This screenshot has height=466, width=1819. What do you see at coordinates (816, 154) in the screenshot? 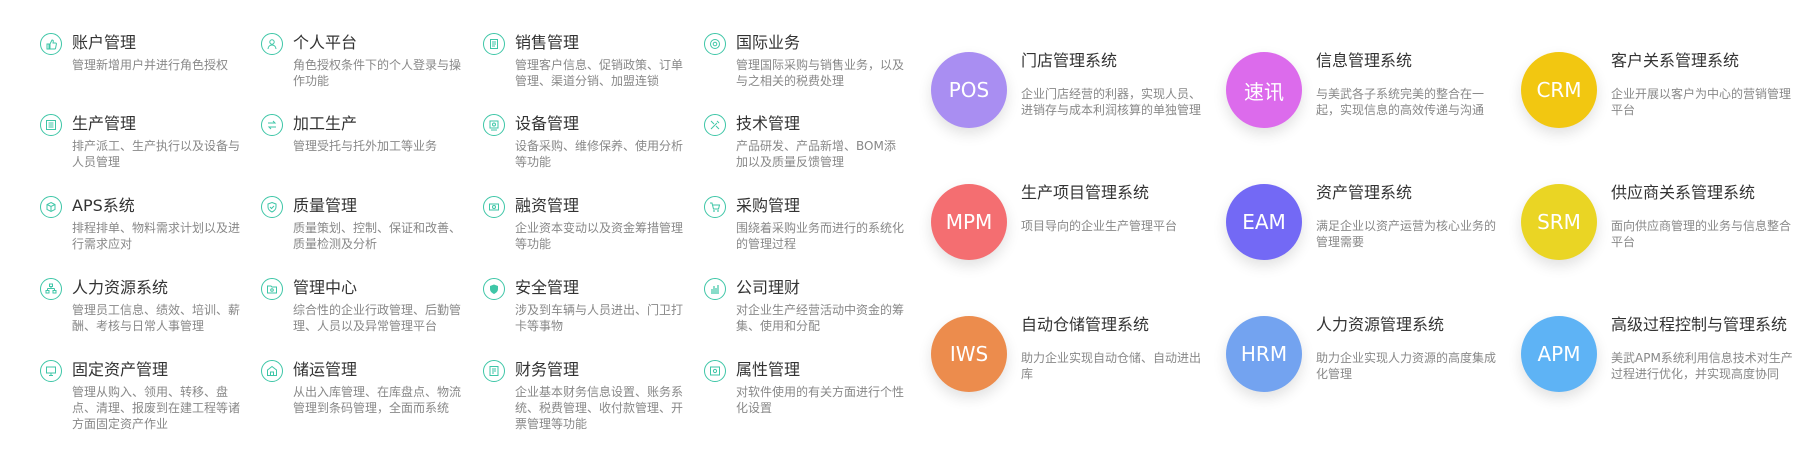
I see `feature-description: 产品研发、产品新增、BOM添加以及质量反馈管理` at bounding box center [816, 154].